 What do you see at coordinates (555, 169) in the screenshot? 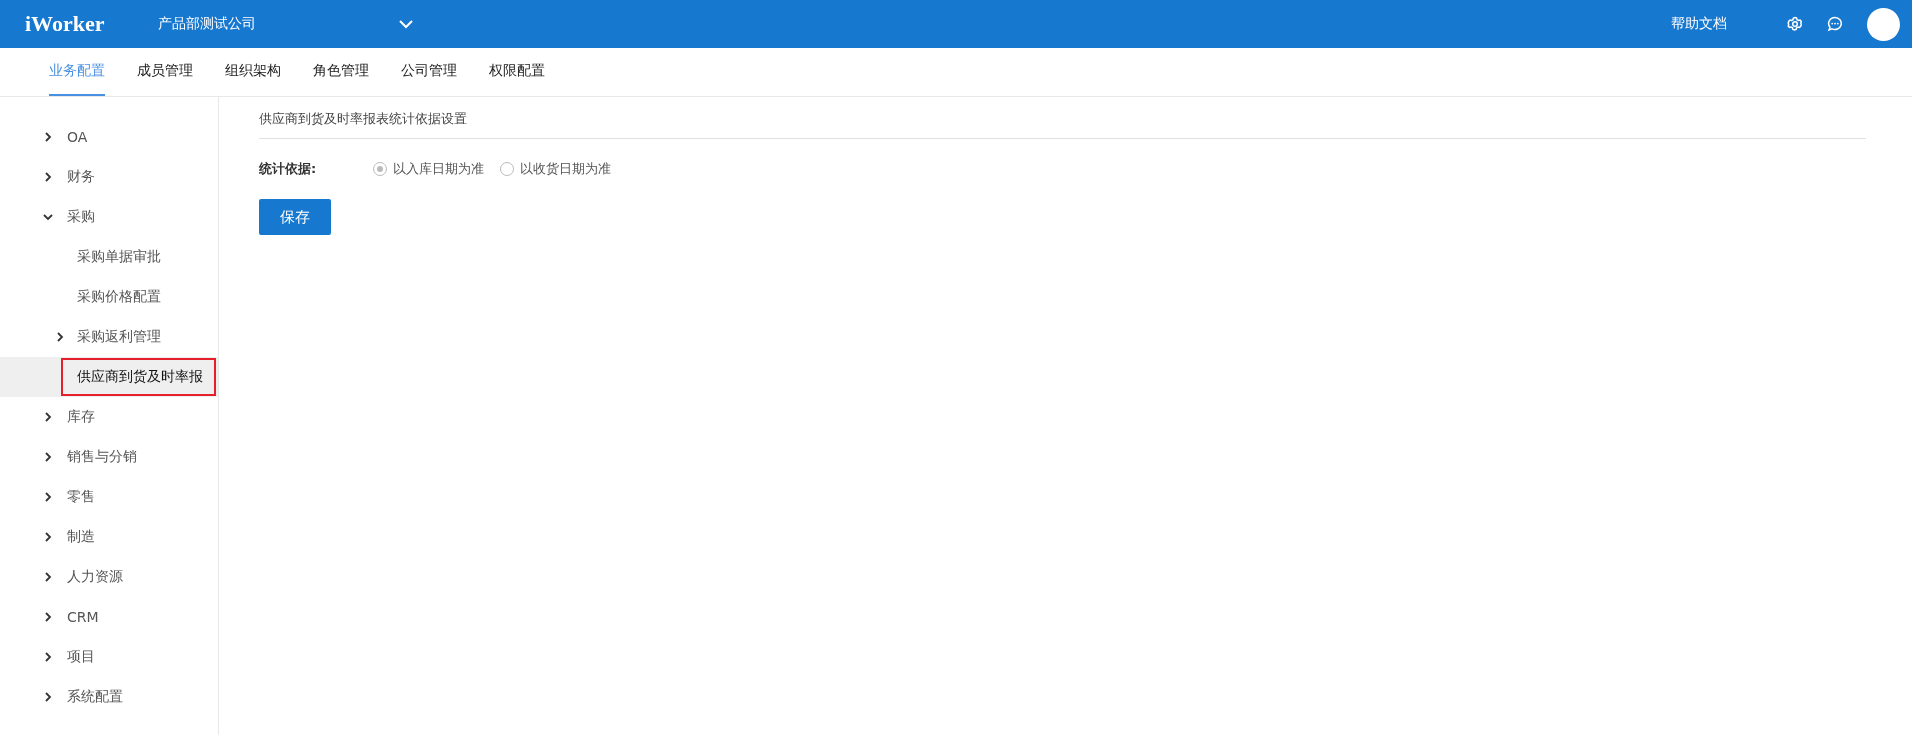
I see `radio-option: 以收货日期为准` at bounding box center [555, 169].